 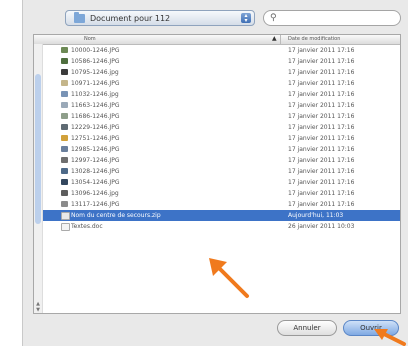 I want to click on file-name: 11686-1246.JPG, so click(x=95, y=116).